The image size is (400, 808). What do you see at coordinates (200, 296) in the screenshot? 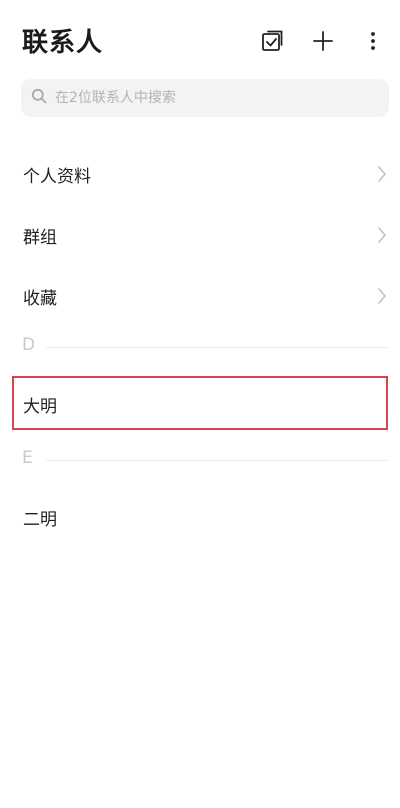
I see `menu-item-favorites: 收藏` at bounding box center [200, 296].